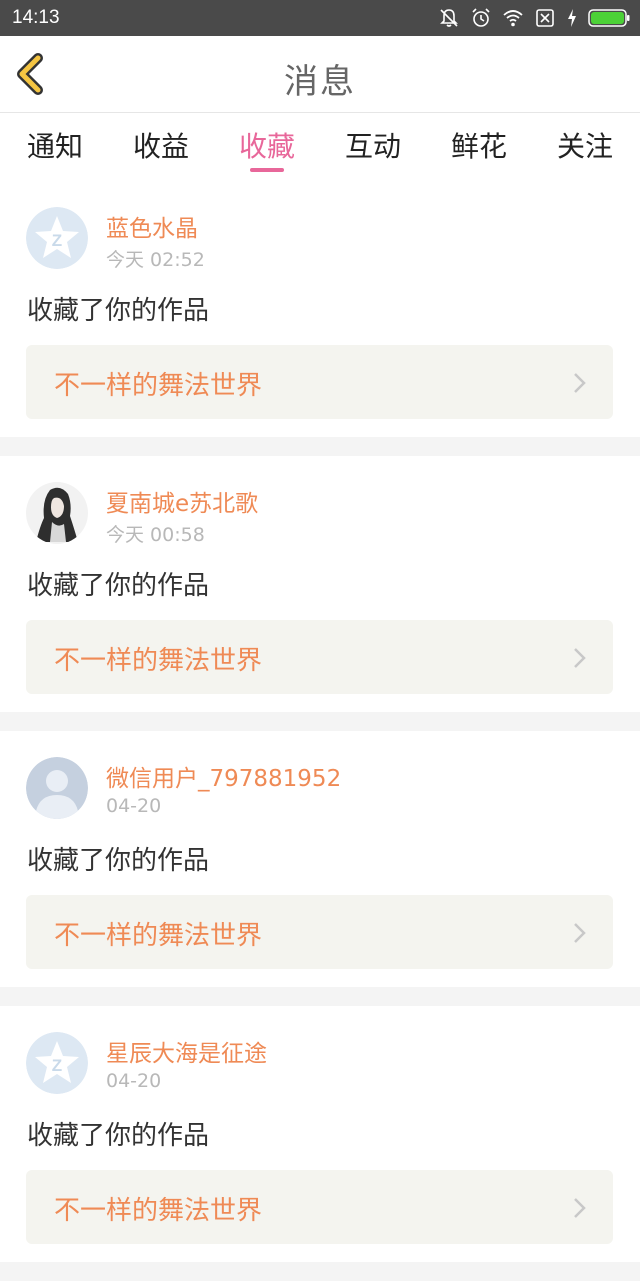  I want to click on message-time: 今天 02:52, so click(155, 260).